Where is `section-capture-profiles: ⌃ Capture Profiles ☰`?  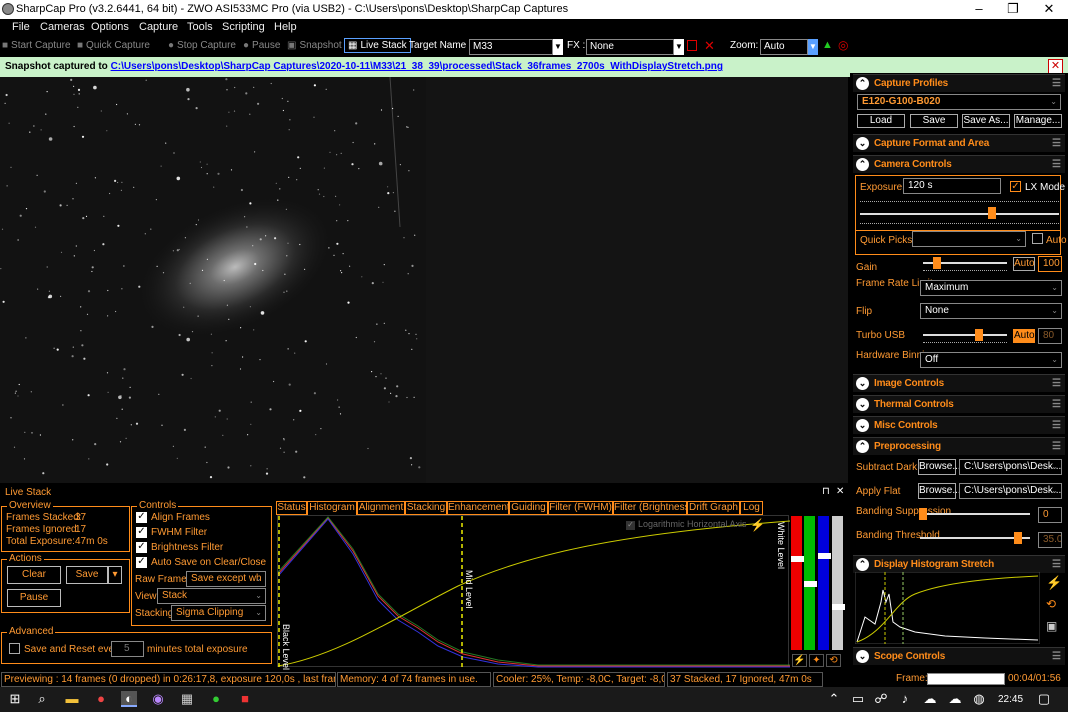 section-capture-profiles: ⌃ Capture Profiles ☰ is located at coordinates (959, 83).